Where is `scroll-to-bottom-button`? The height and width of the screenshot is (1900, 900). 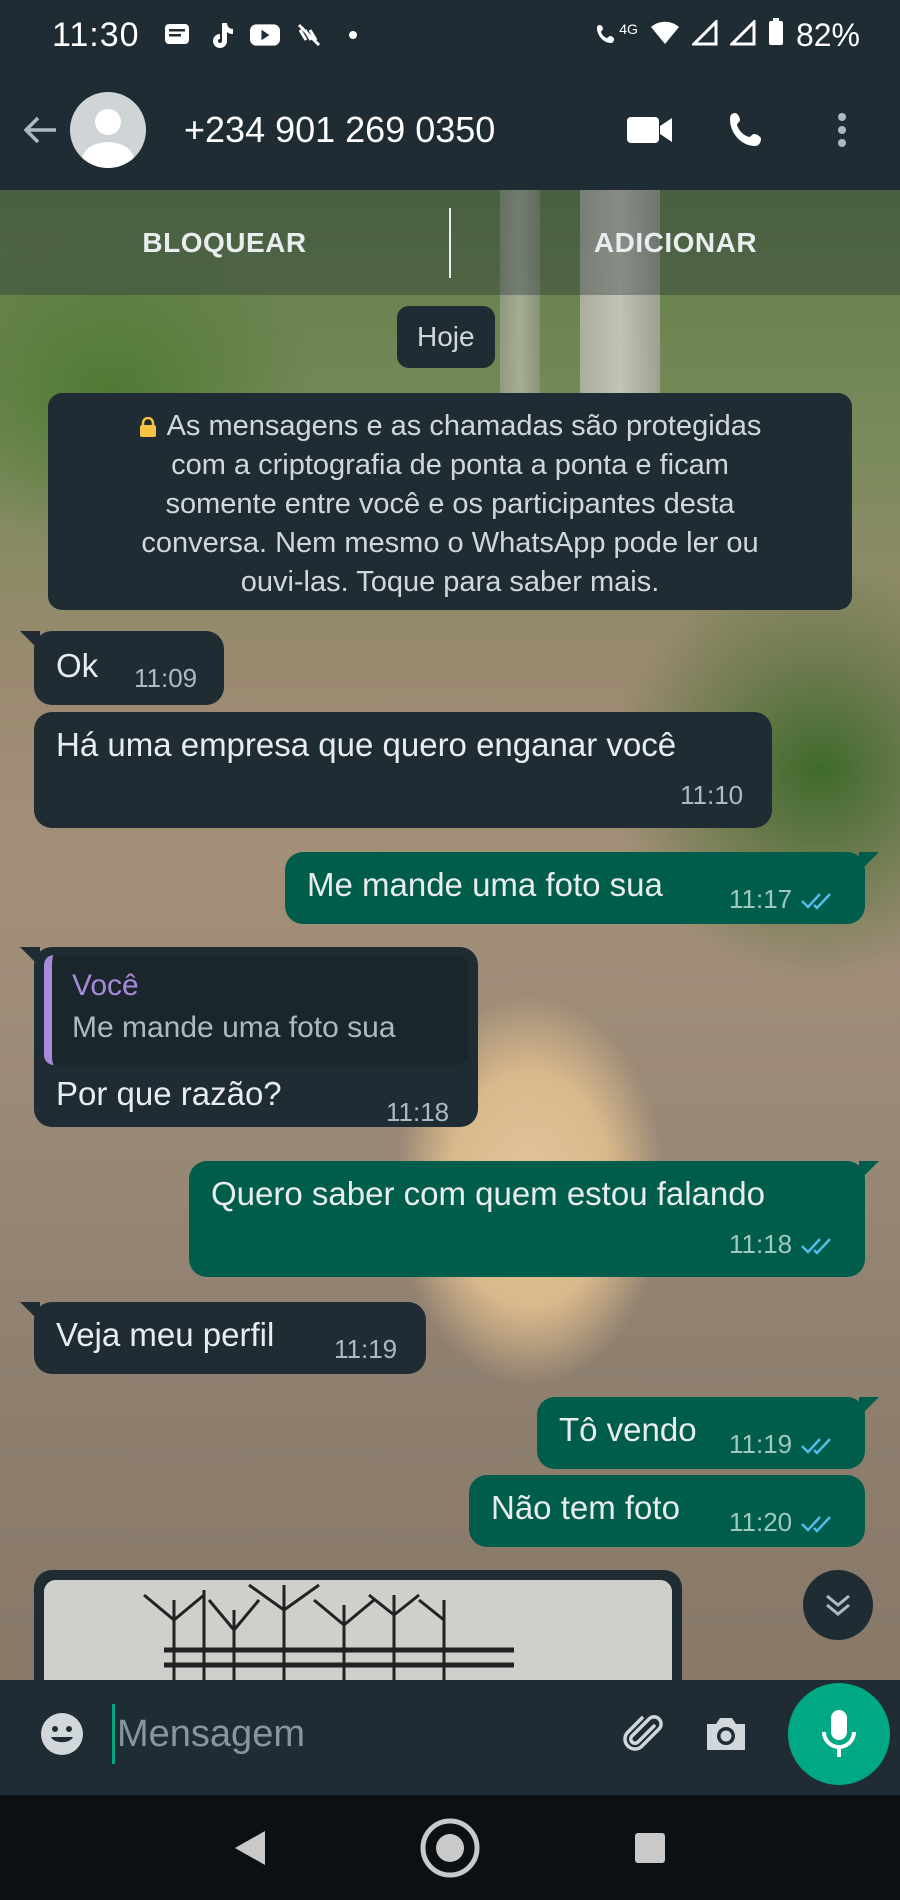
scroll-to-bottom-button is located at coordinates (838, 1605).